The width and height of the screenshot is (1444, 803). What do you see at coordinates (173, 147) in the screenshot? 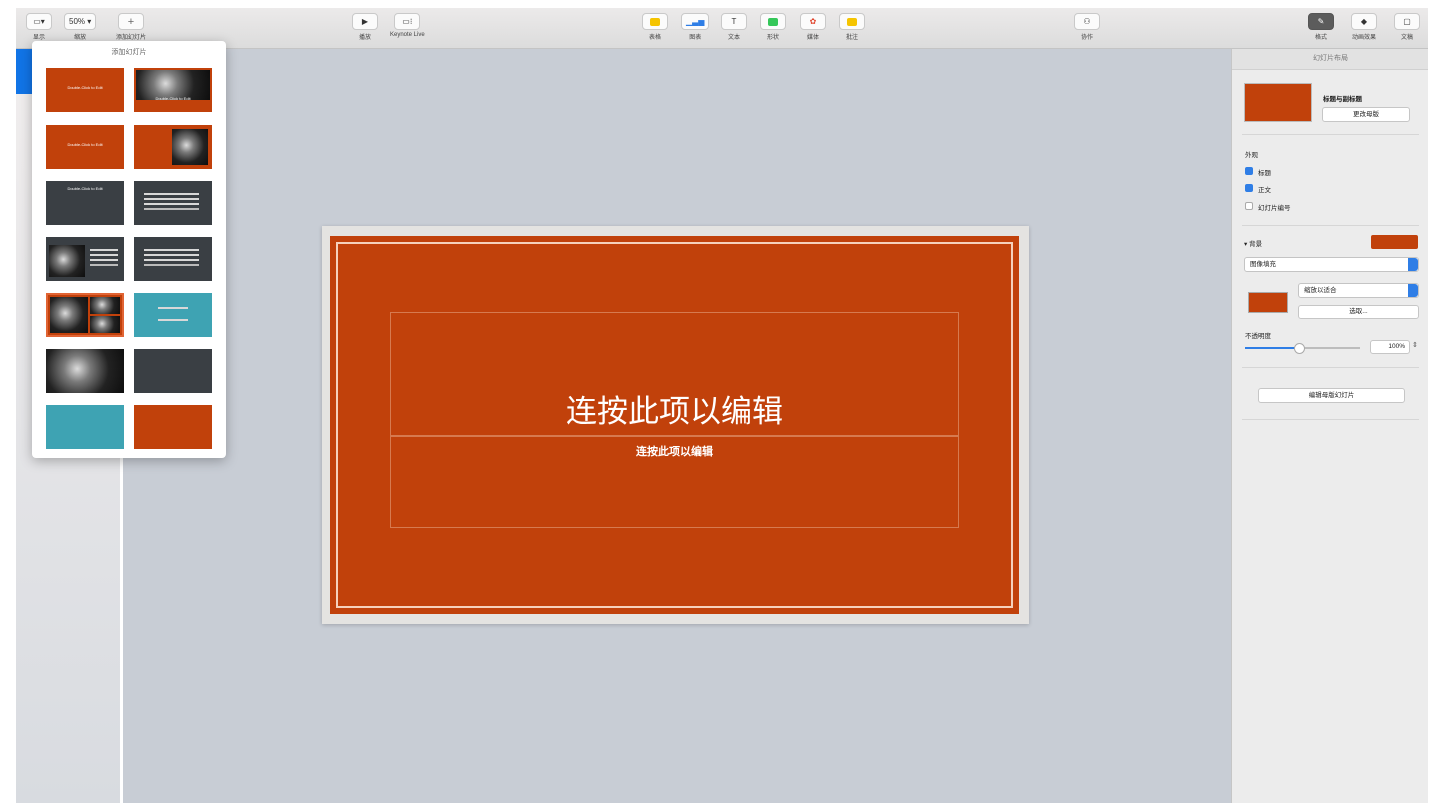
I see `layout-thumb-title-photo-right` at bounding box center [173, 147].